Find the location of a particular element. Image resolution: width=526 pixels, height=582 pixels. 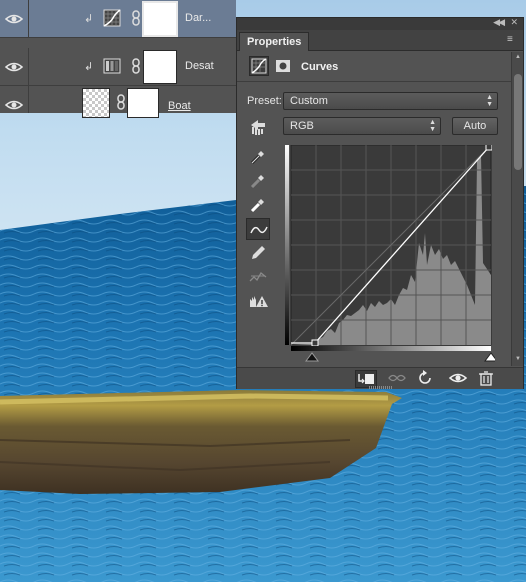

layer-row-boat: Boat is located at coordinates (118, 102).